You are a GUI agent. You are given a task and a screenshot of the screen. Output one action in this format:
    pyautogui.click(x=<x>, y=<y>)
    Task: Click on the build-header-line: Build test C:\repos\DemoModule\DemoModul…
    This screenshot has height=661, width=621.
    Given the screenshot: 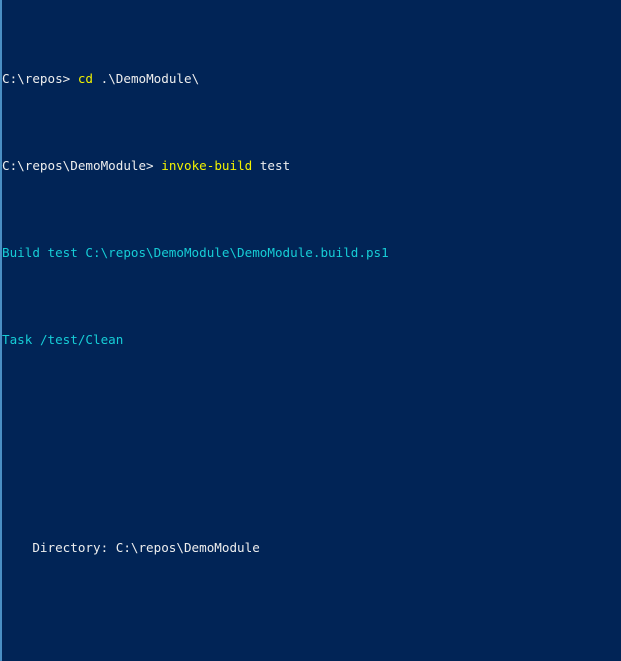 What is the action you would take?
    pyautogui.click(x=195, y=252)
    